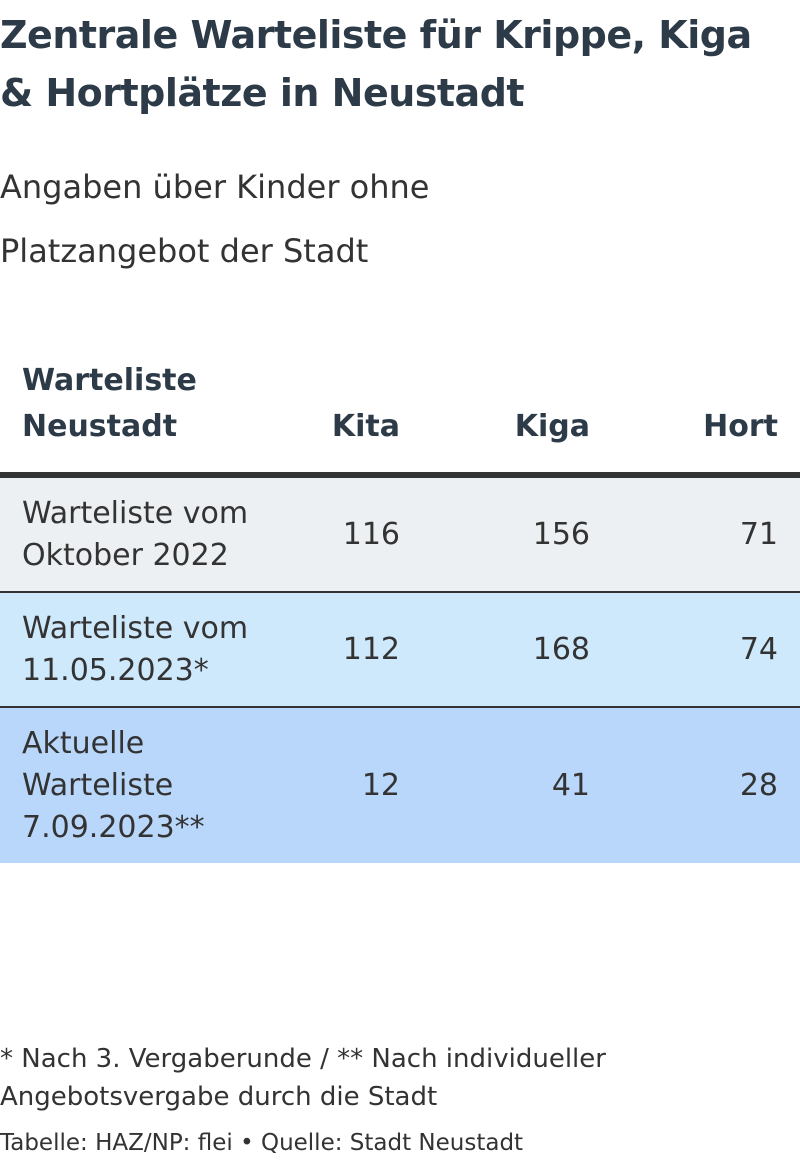 This screenshot has height=1167, width=800. I want to click on table-row: Warteliste vom 11.05.2023* 112 168 74, so click(400, 650).